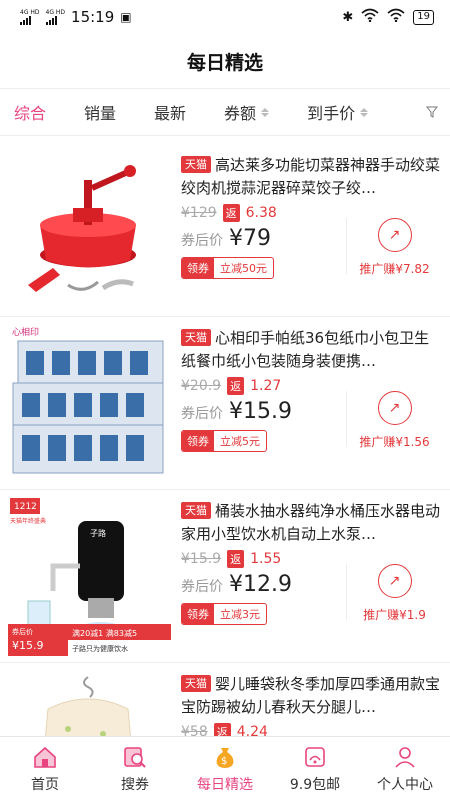 Image resolution: width=450 pixels, height=800 pixels. I want to click on original-price: ¥15.9, so click(201, 559).